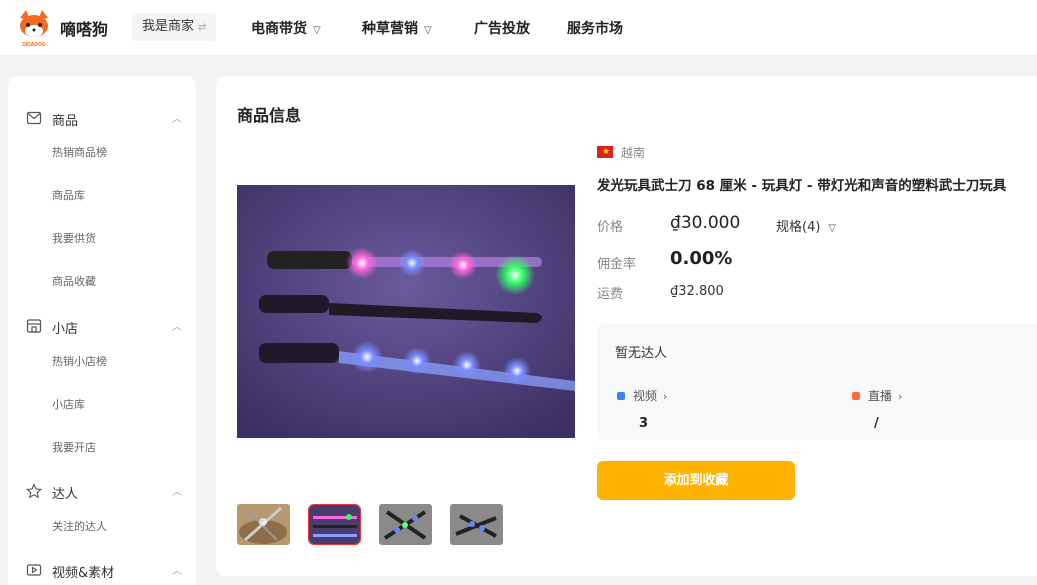  I want to click on spec-dropdown: 规格(4) ▽, so click(806, 225).